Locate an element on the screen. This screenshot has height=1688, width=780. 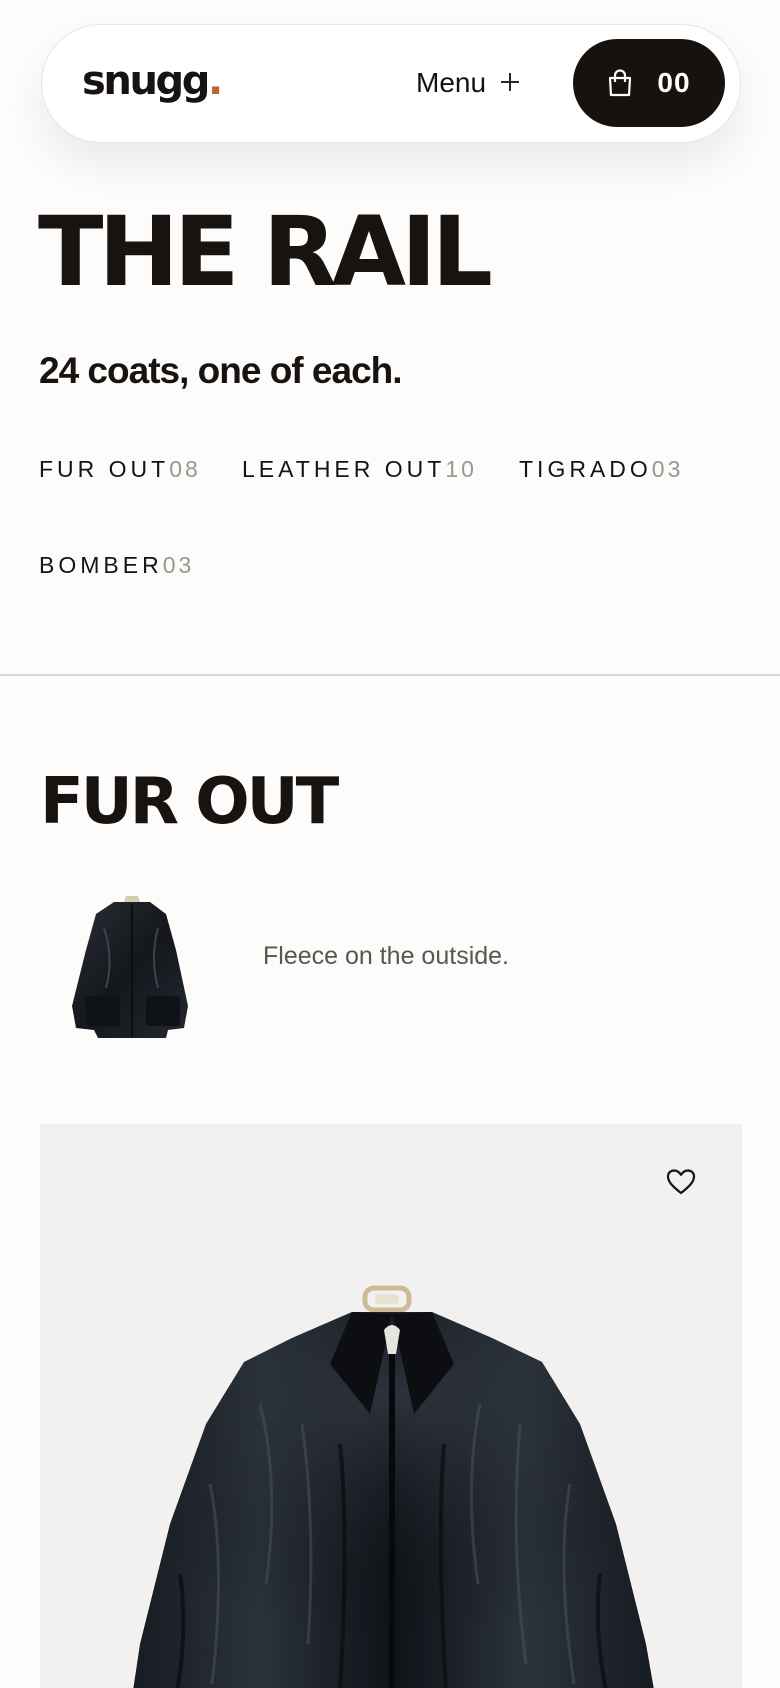
section-title: FUR OUT is located at coordinates (189, 802).